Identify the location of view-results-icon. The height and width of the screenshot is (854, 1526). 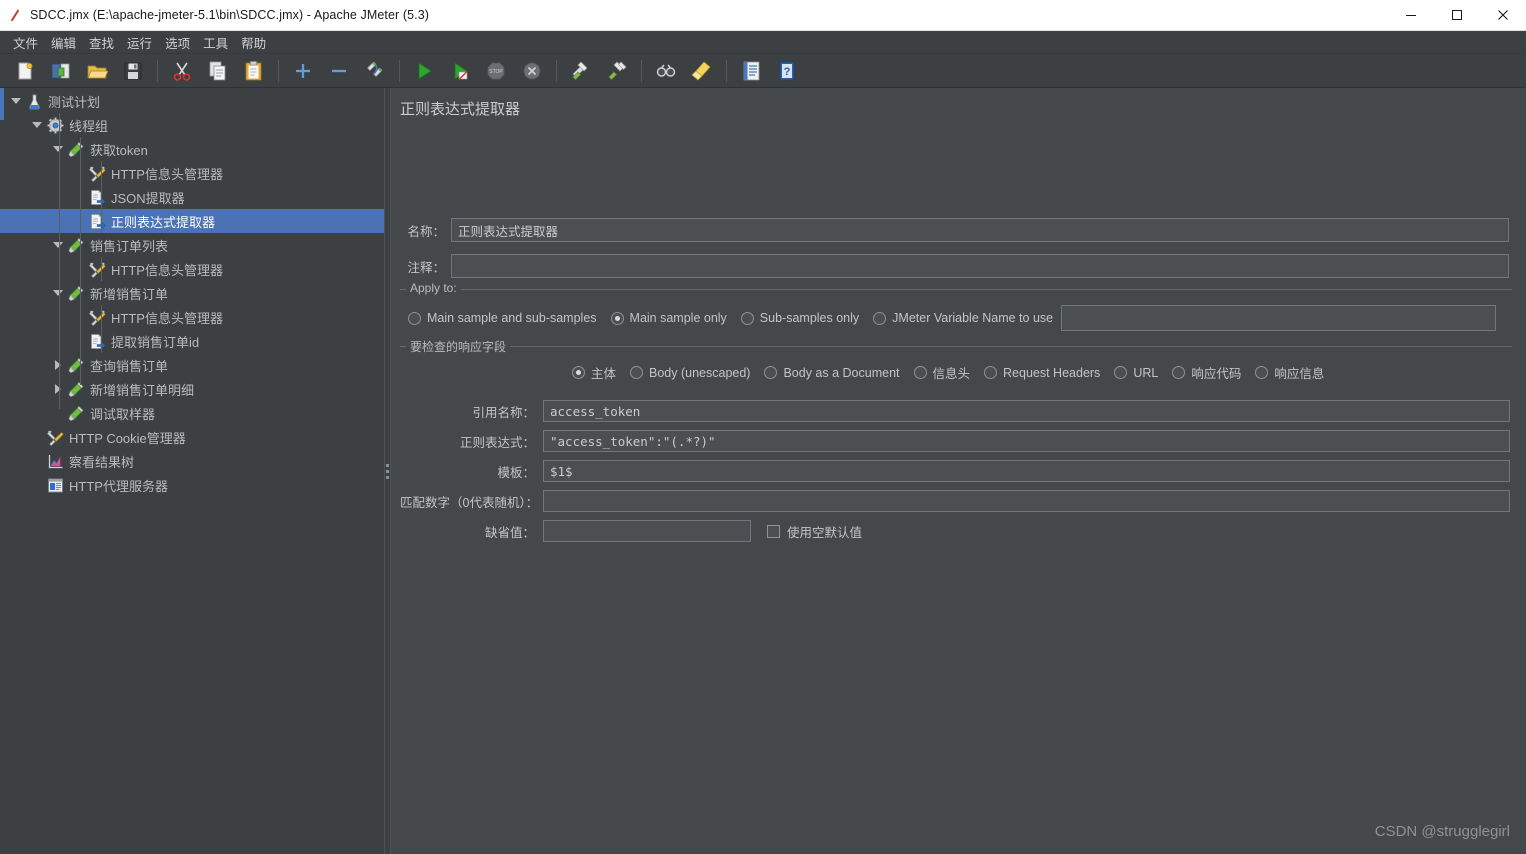
(55, 461).